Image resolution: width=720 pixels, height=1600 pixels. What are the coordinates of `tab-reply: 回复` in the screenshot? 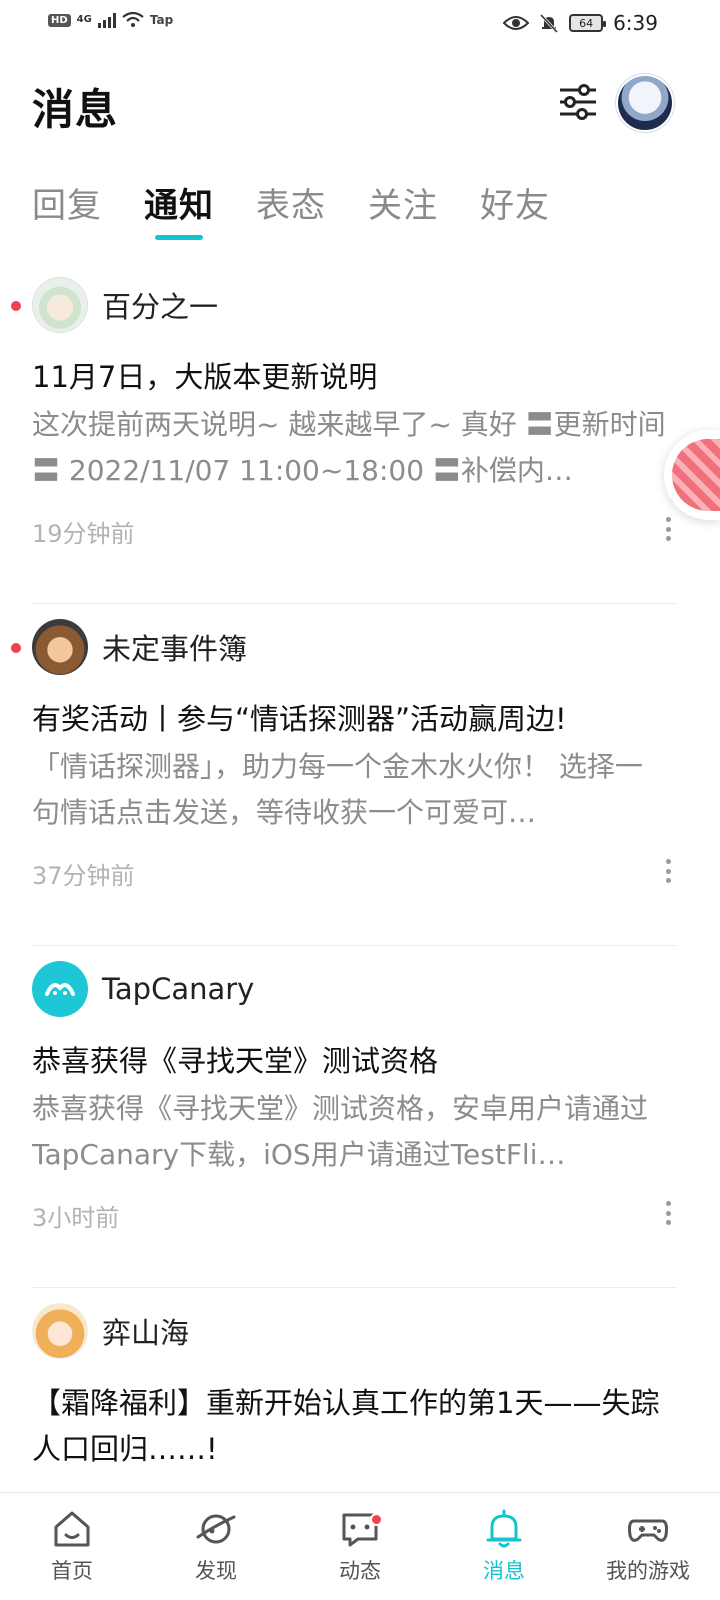 It's located at (67, 209).